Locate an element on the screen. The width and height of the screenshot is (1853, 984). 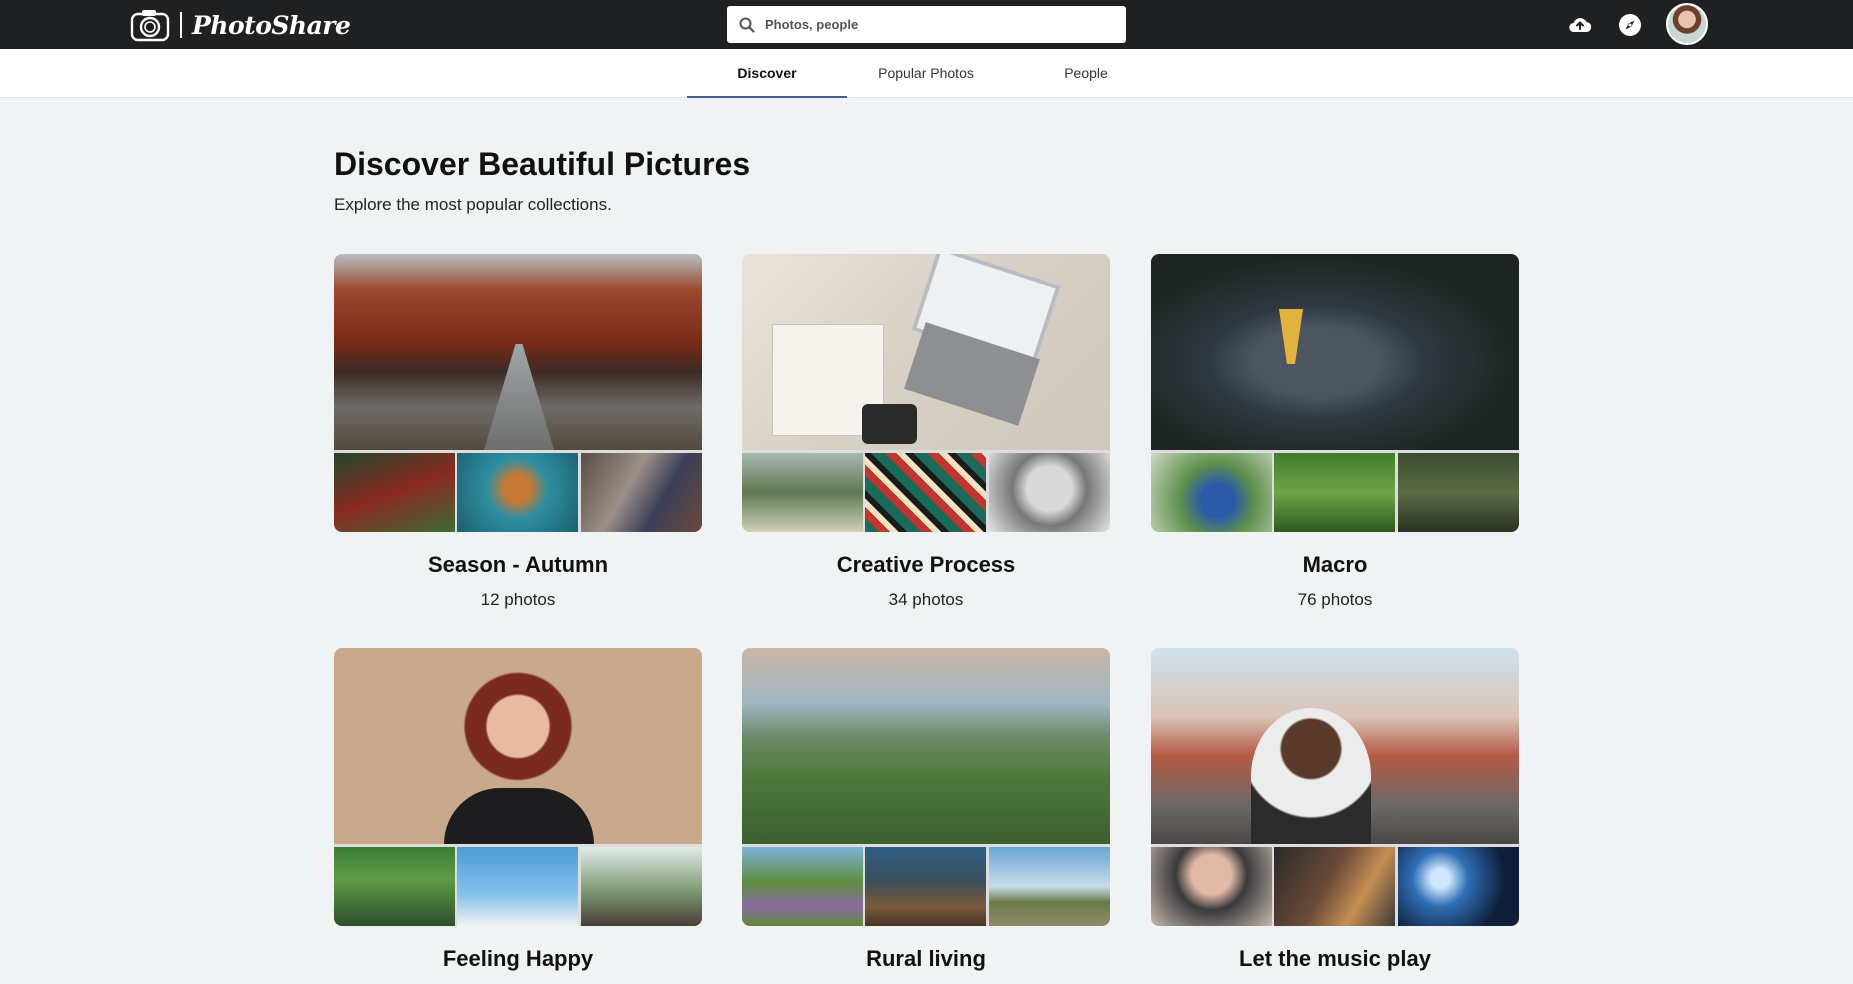
page-title: Discover Beautiful Pictures is located at coordinates (542, 164).